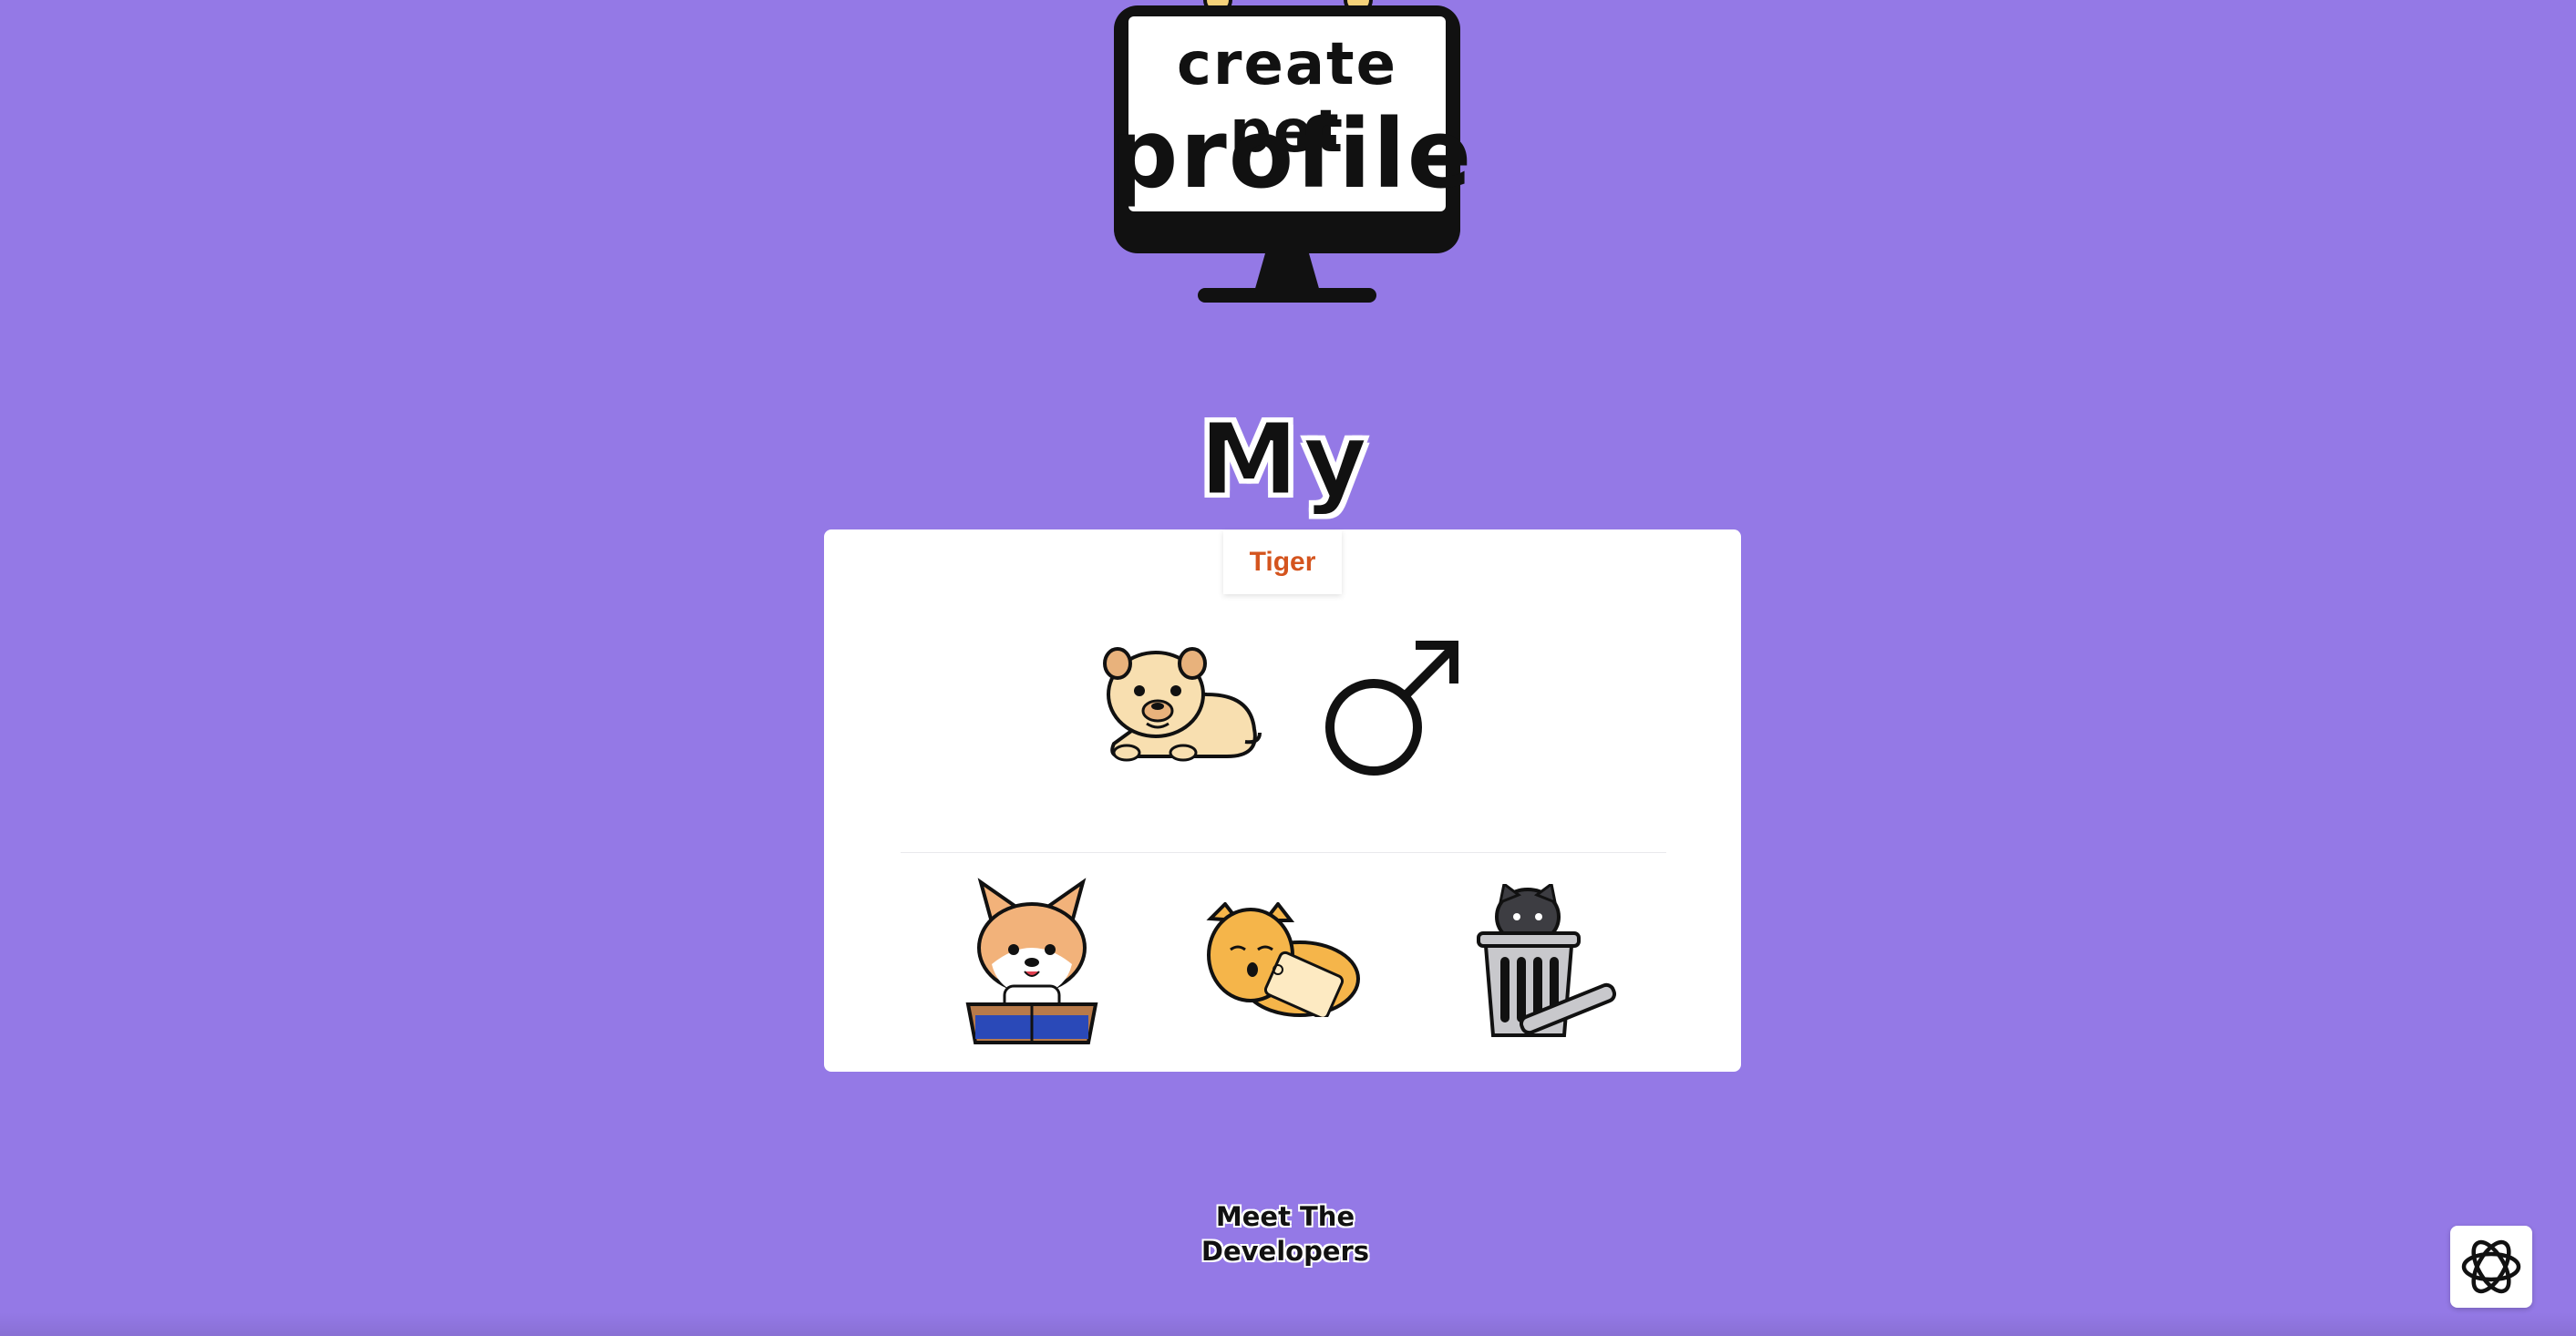 The height and width of the screenshot is (1336, 2576). I want to click on meet-the-developers-link: Meet The Developers, so click(1285, 1234).